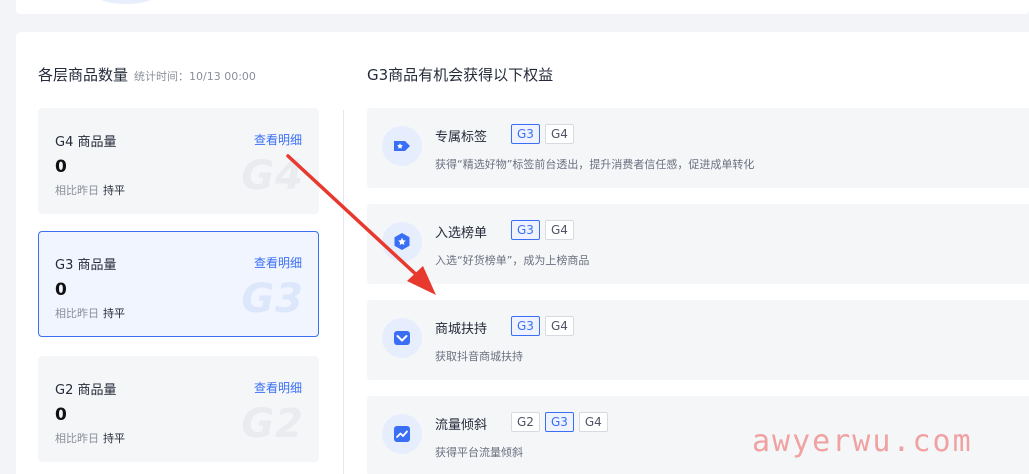 Image resolution: width=1029 pixels, height=474 pixels. Describe the element at coordinates (86, 142) in the screenshot. I see `grade-card-name: G4 商品量` at that location.